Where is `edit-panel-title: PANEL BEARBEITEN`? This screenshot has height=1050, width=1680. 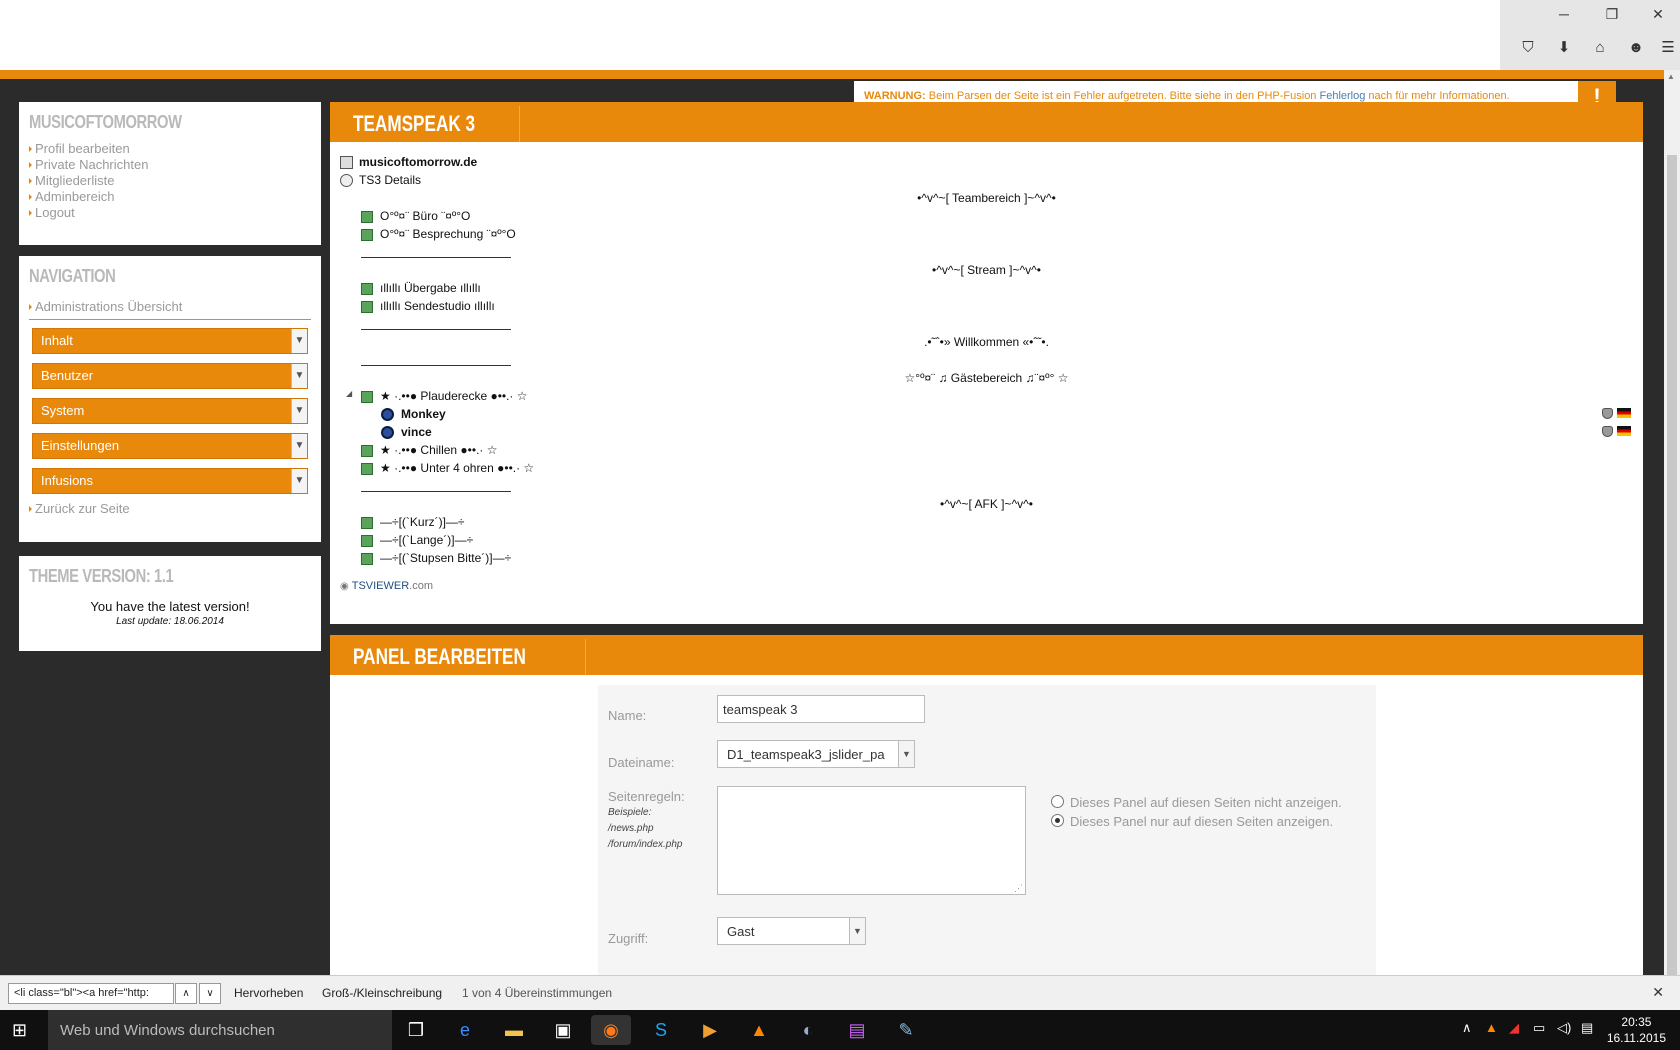
edit-panel-title: PANEL BEARBEITEN is located at coordinates (464, 657).